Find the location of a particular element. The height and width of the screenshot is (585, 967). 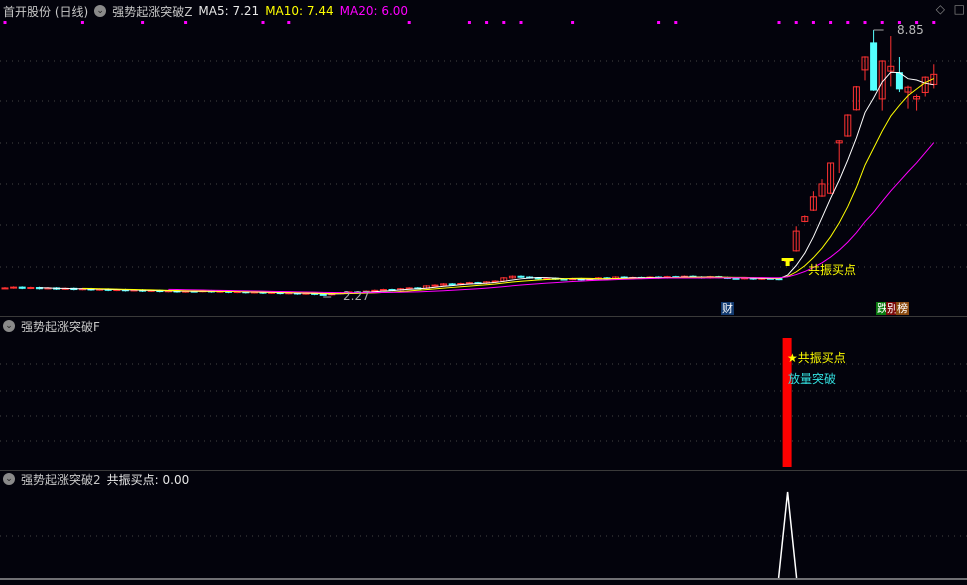

diamond-icon: ◇ is located at coordinates (940, 9).